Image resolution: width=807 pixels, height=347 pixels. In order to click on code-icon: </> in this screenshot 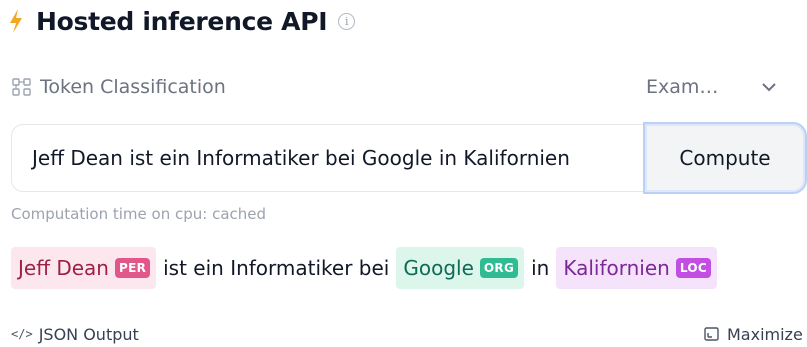, I will do `click(22, 334)`.